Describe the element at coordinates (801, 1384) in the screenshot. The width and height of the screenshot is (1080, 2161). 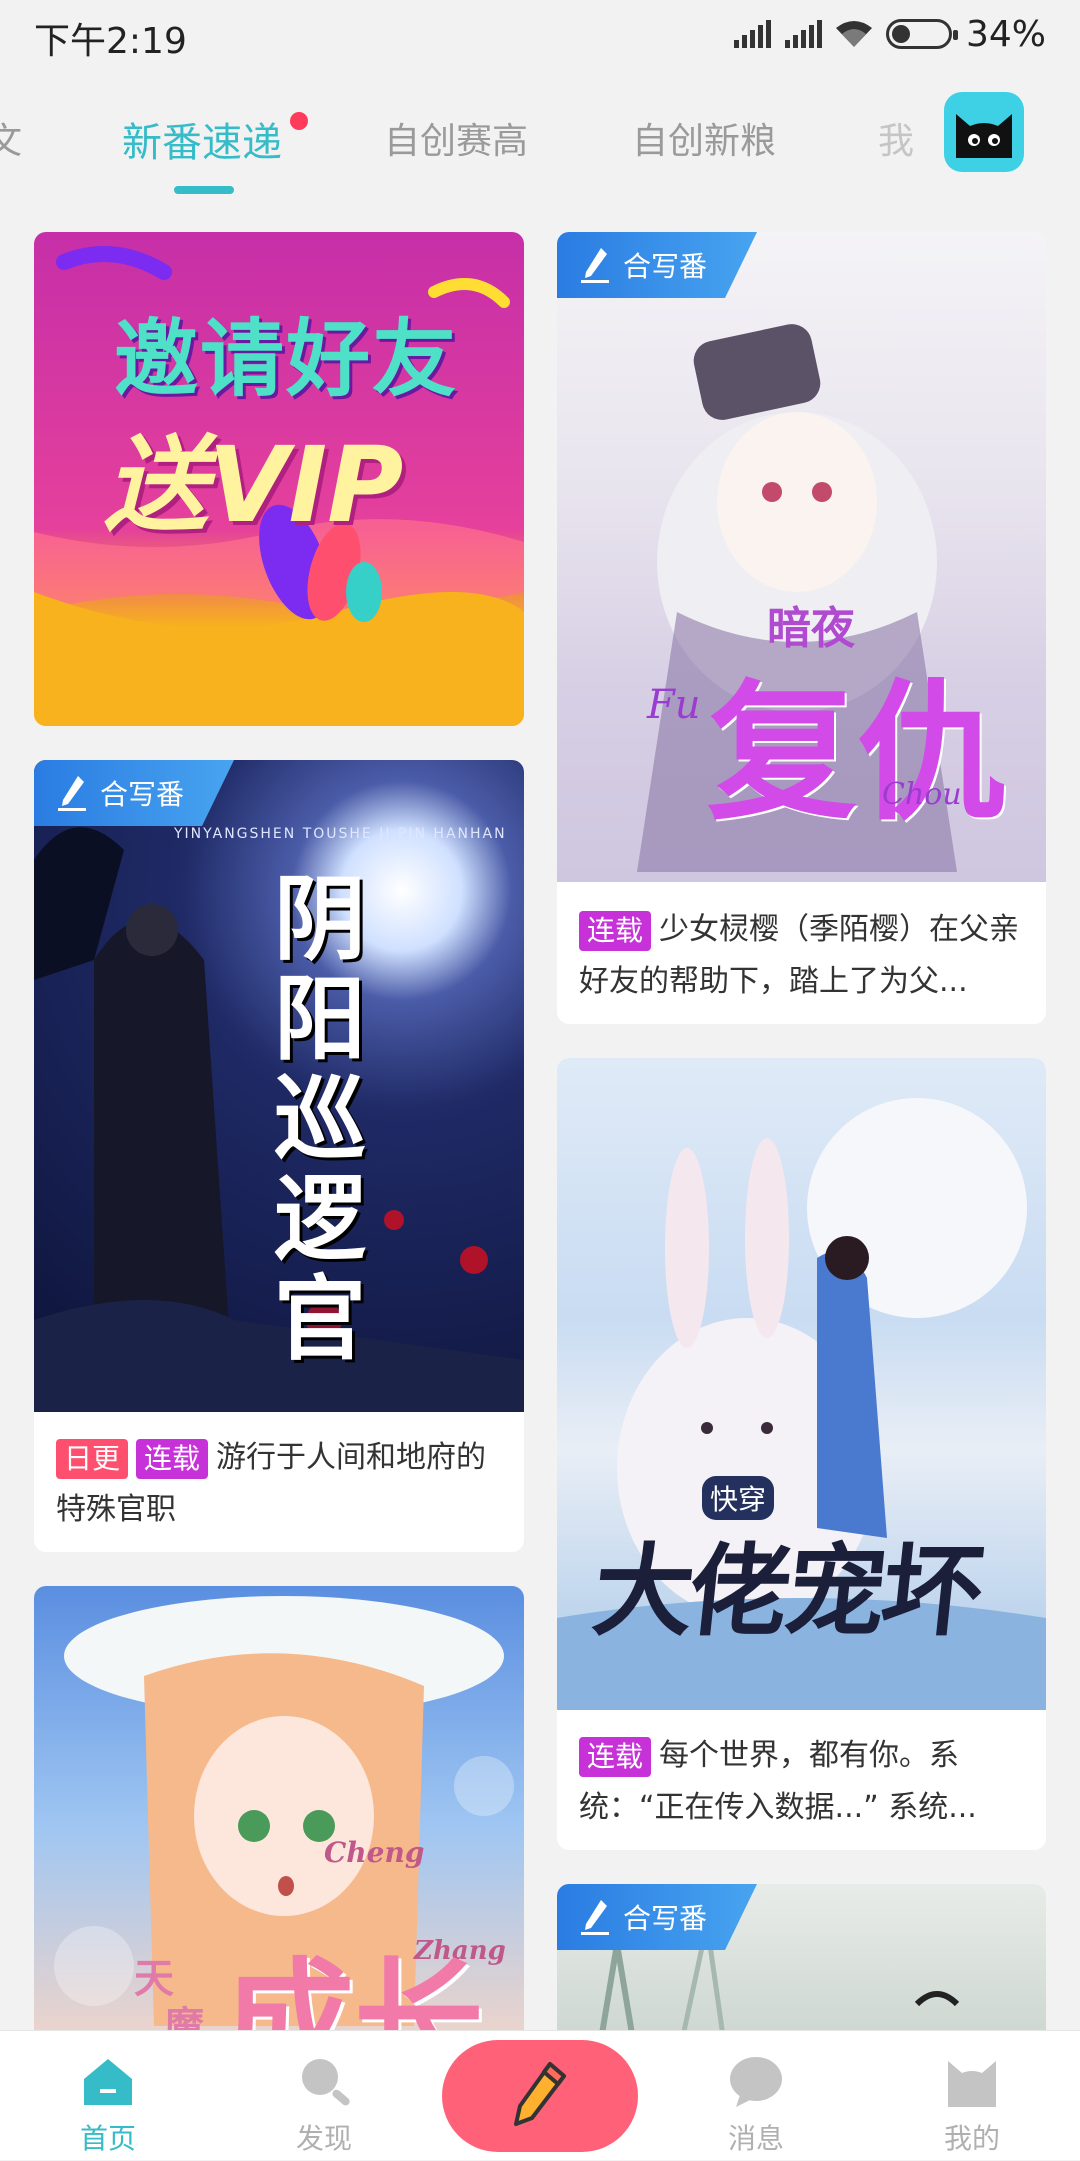
I see `cover-image-kuaichuan: 快穿 大佬宠坏` at that location.